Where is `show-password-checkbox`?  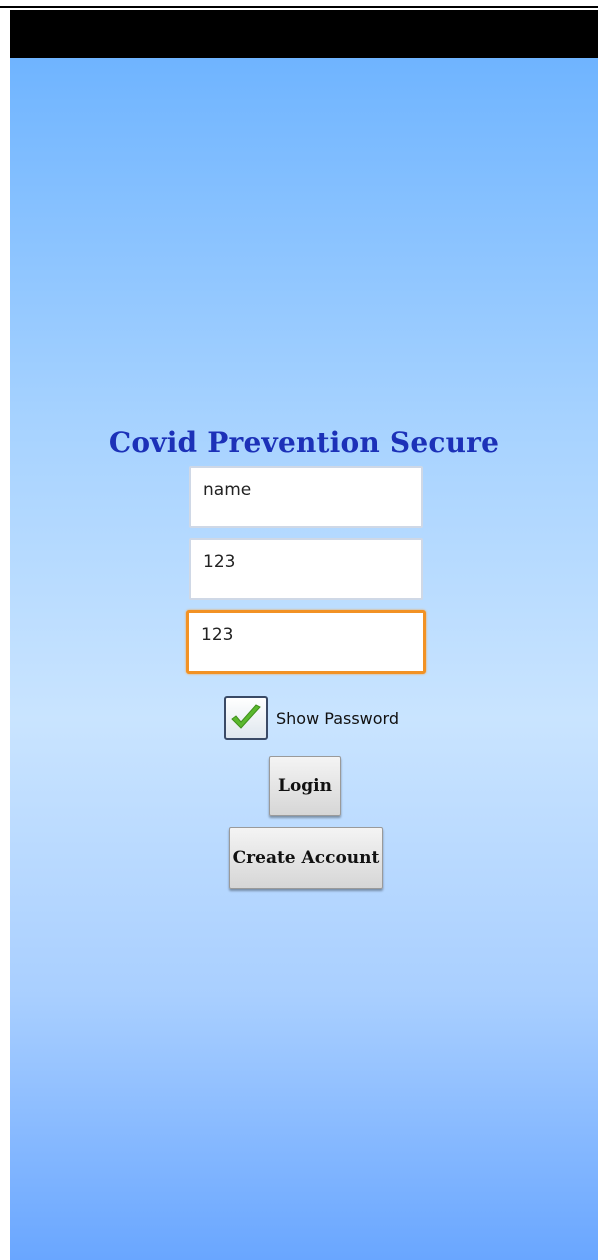 show-password-checkbox is located at coordinates (246, 718).